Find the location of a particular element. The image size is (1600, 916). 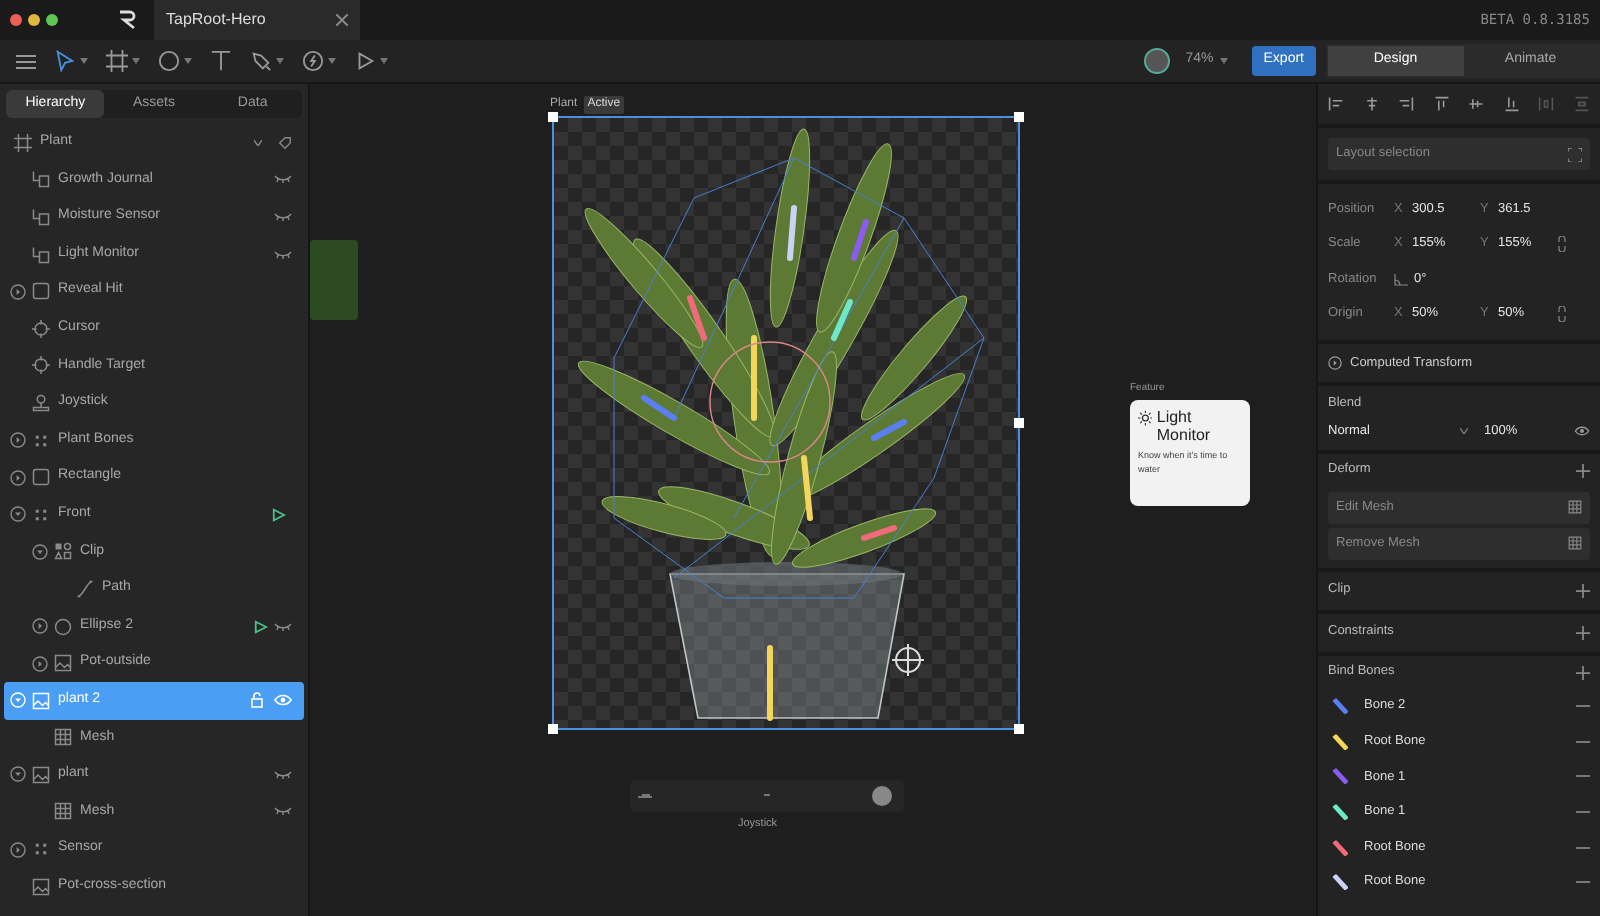

close-icon is located at coordinates (342, 20).